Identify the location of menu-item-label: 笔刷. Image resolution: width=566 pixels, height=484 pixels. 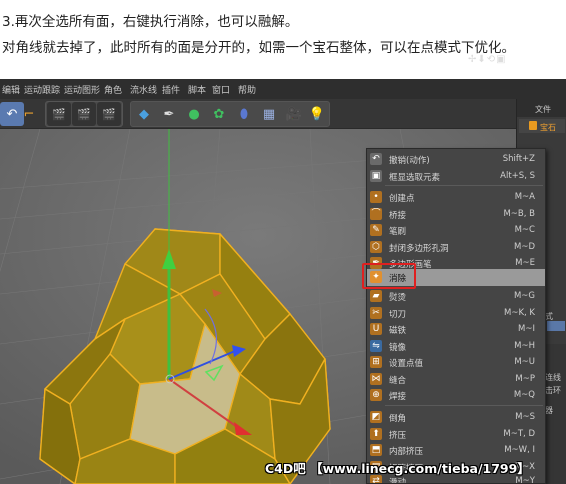
(398, 232).